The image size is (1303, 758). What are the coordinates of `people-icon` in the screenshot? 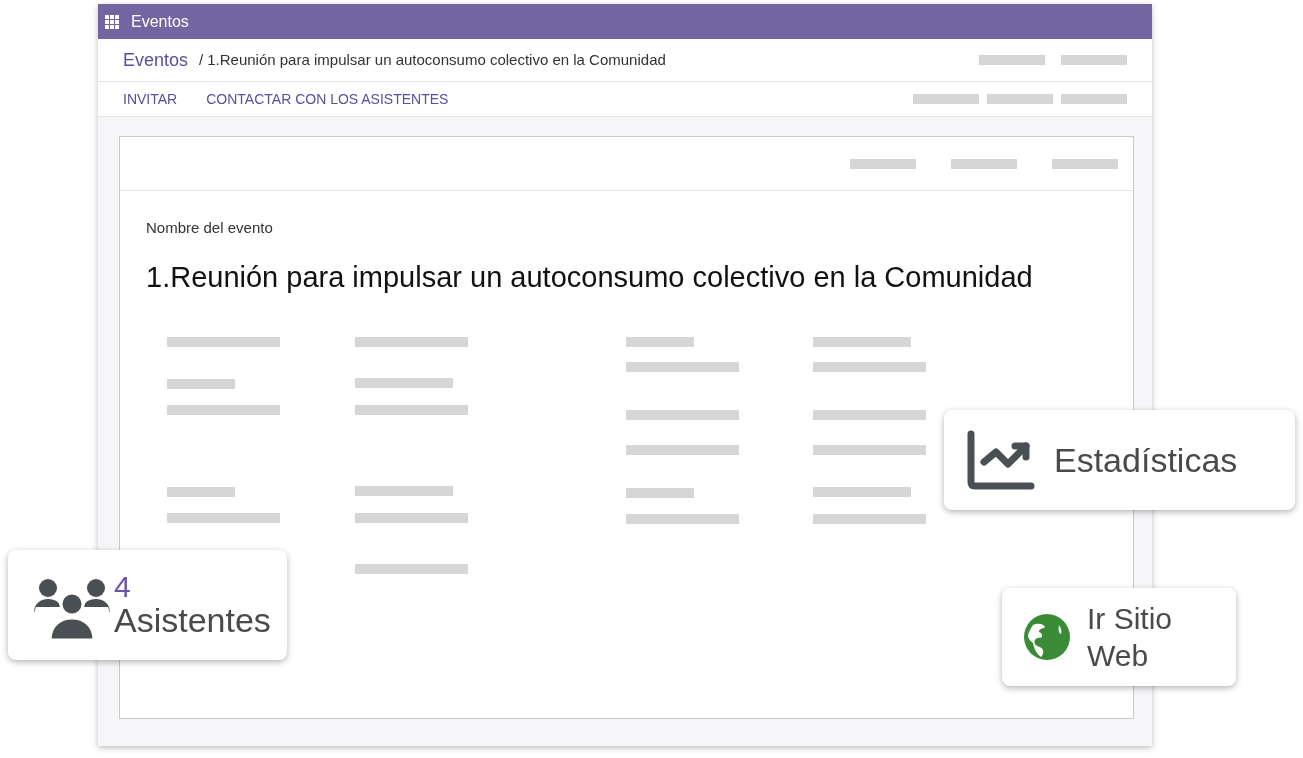 It's located at (72, 609).